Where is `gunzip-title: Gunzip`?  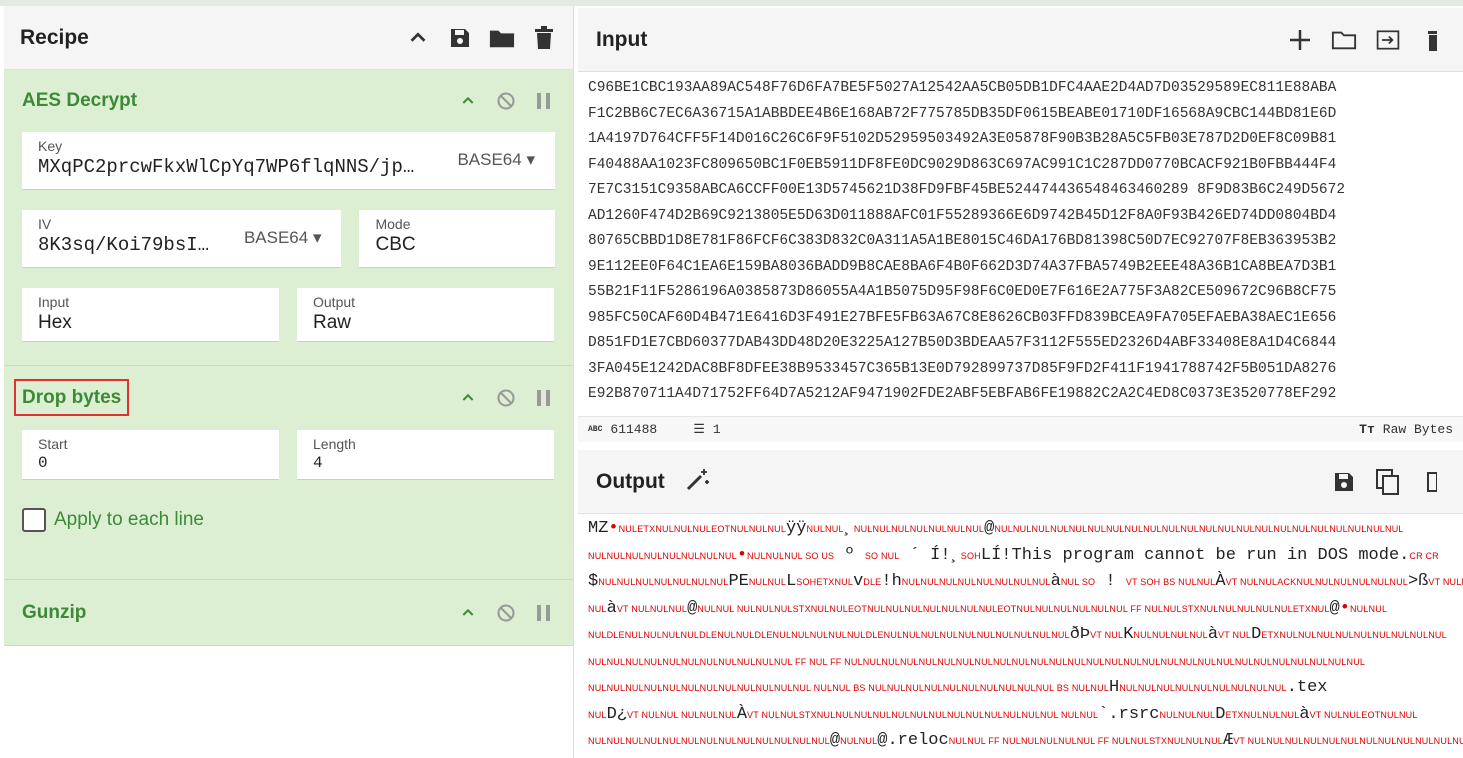 gunzip-title: Gunzip is located at coordinates (54, 612).